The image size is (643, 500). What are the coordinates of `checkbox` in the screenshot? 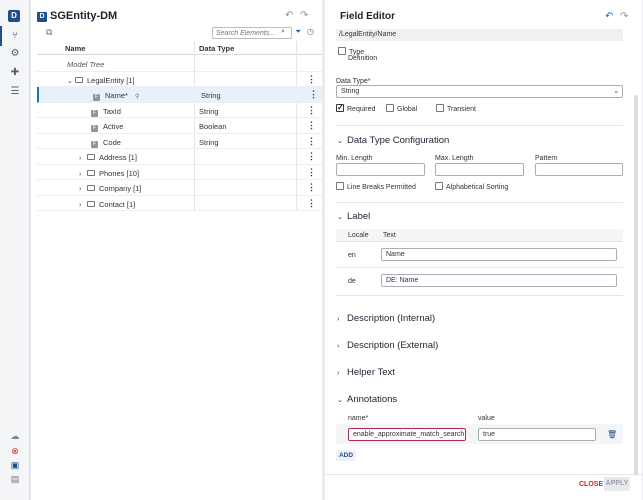 It's located at (342, 51).